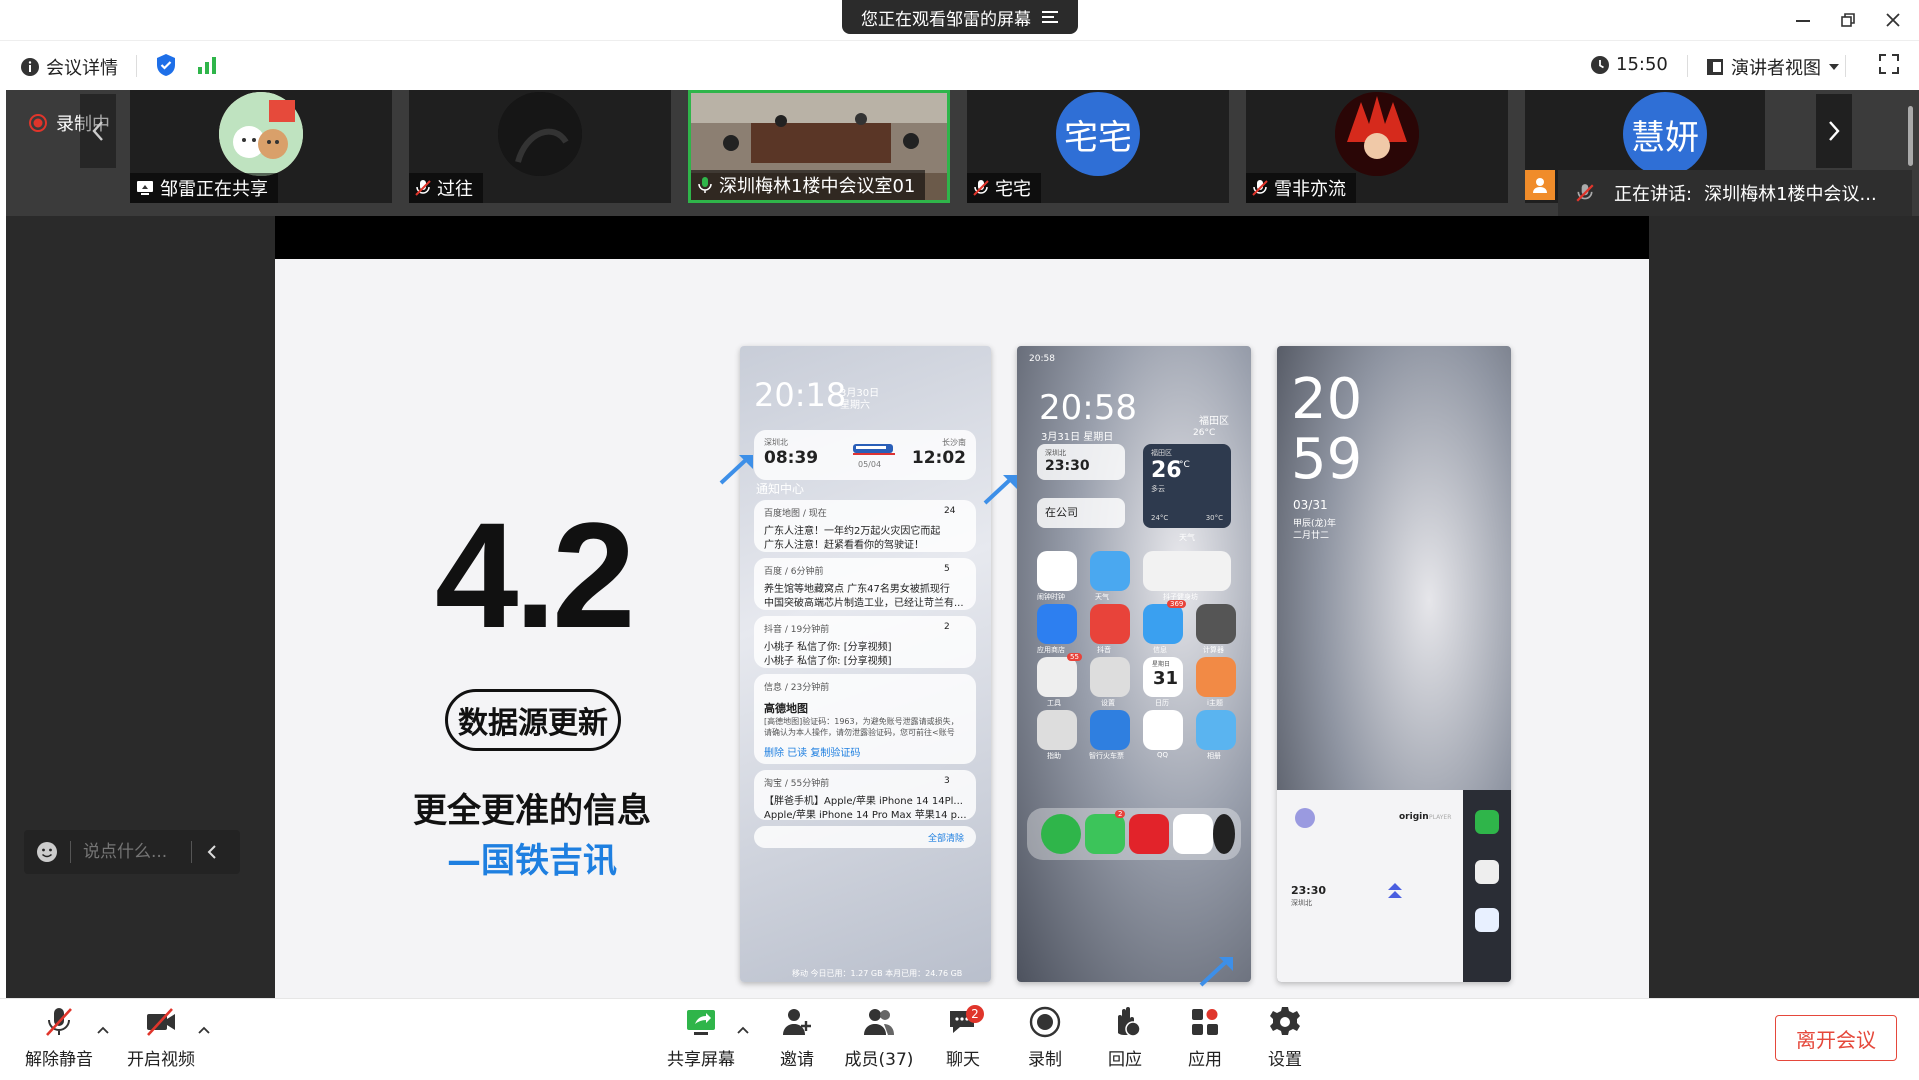  What do you see at coordinates (1836, 1038) in the screenshot?
I see `leave-meeting-button: 离开会议` at bounding box center [1836, 1038].